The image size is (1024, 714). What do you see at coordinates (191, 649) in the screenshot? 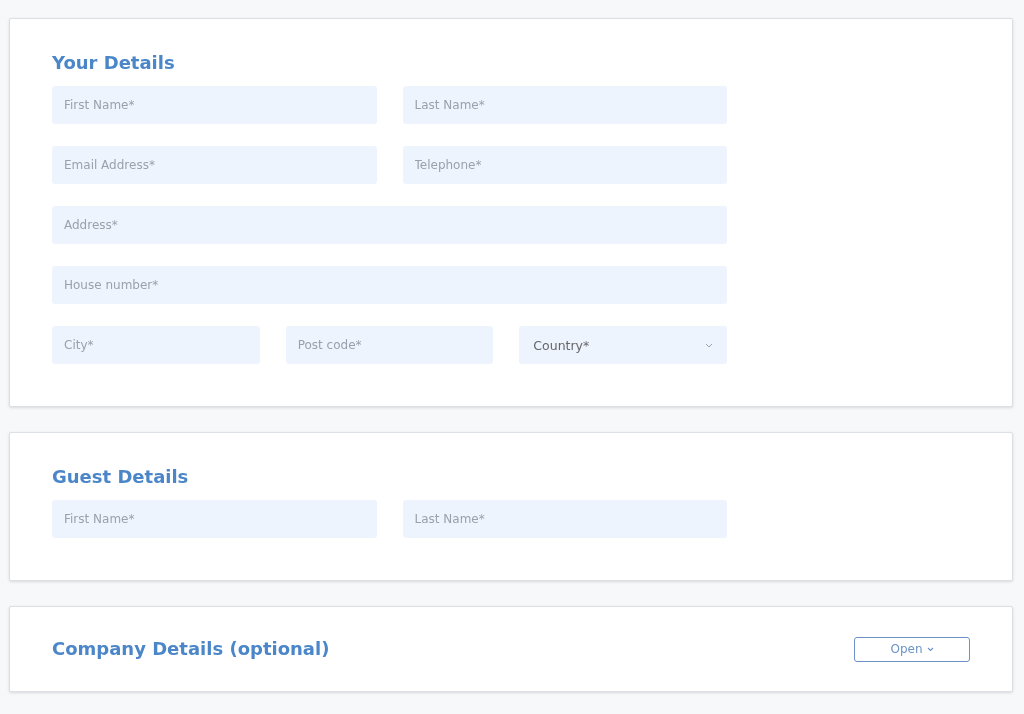
I see `section-title: Company Details (optional)` at bounding box center [191, 649].